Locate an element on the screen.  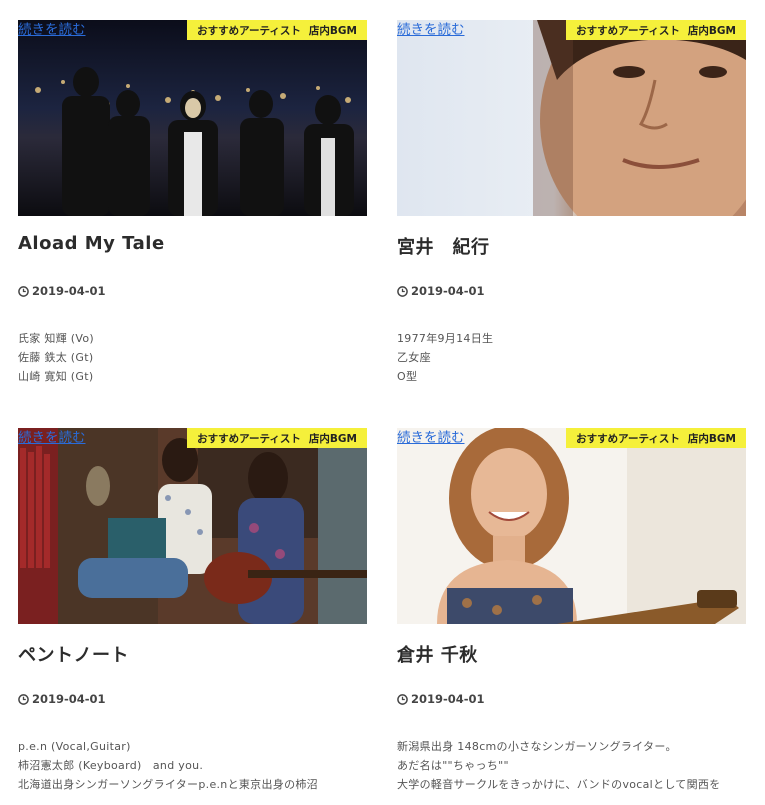
post-title: ペントノート is located at coordinates (73, 654).